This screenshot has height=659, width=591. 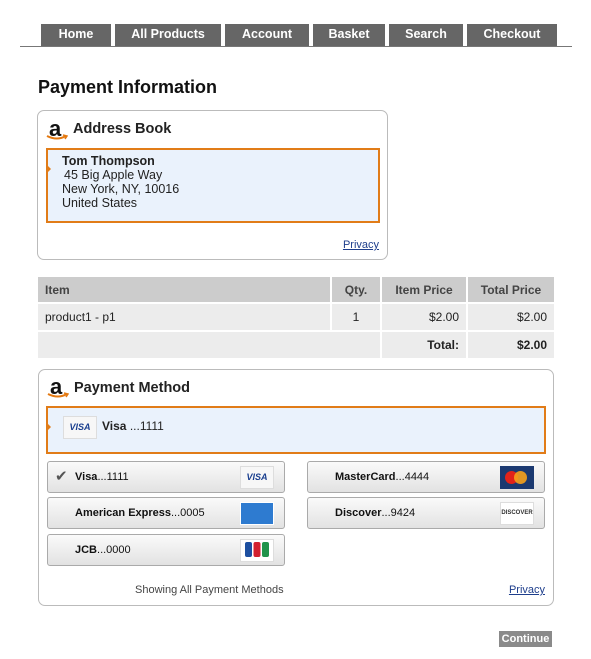 I want to click on selected-card-digits: ...1111, so click(x=146, y=426).